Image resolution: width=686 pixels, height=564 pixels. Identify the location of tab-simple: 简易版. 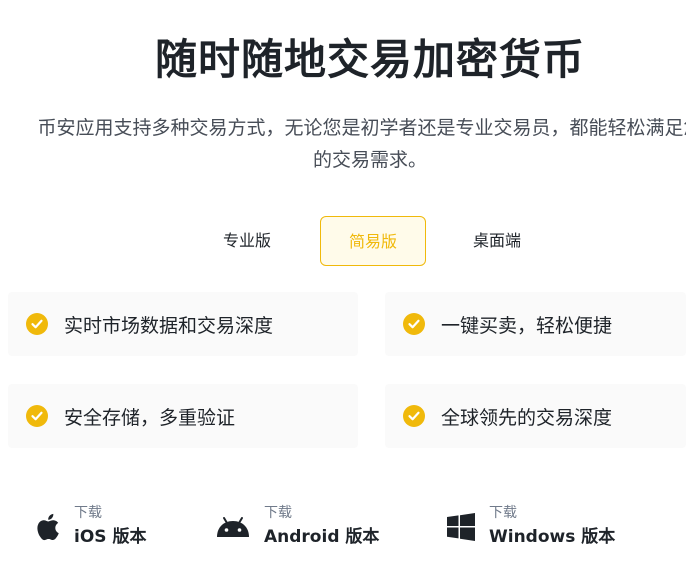
(373, 241).